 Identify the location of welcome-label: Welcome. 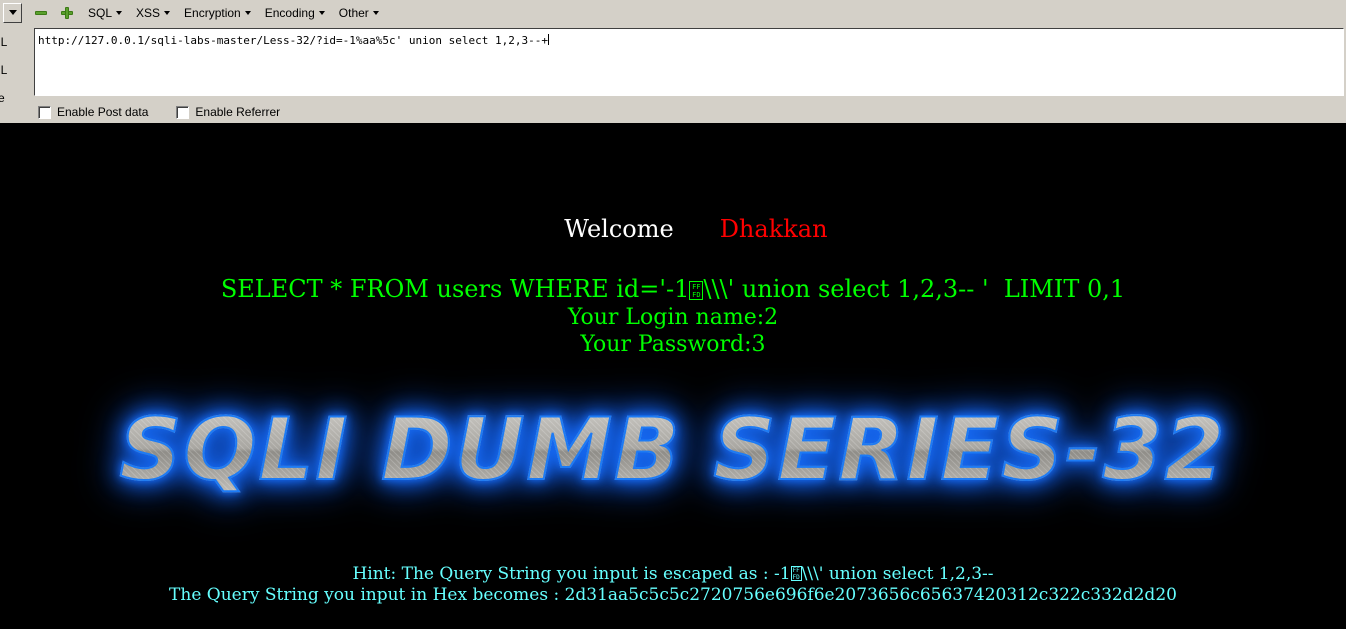
(619, 229).